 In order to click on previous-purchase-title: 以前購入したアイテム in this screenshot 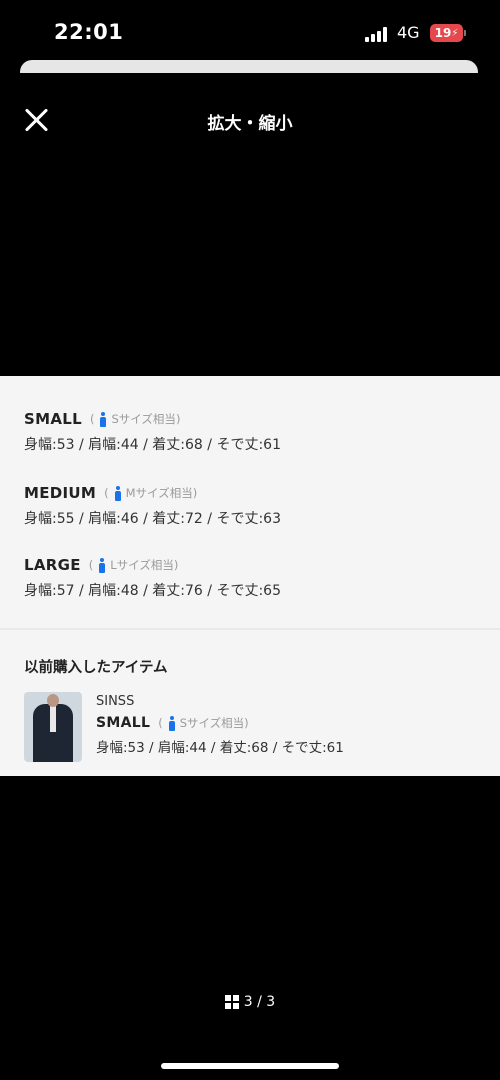, I will do `click(96, 668)`.